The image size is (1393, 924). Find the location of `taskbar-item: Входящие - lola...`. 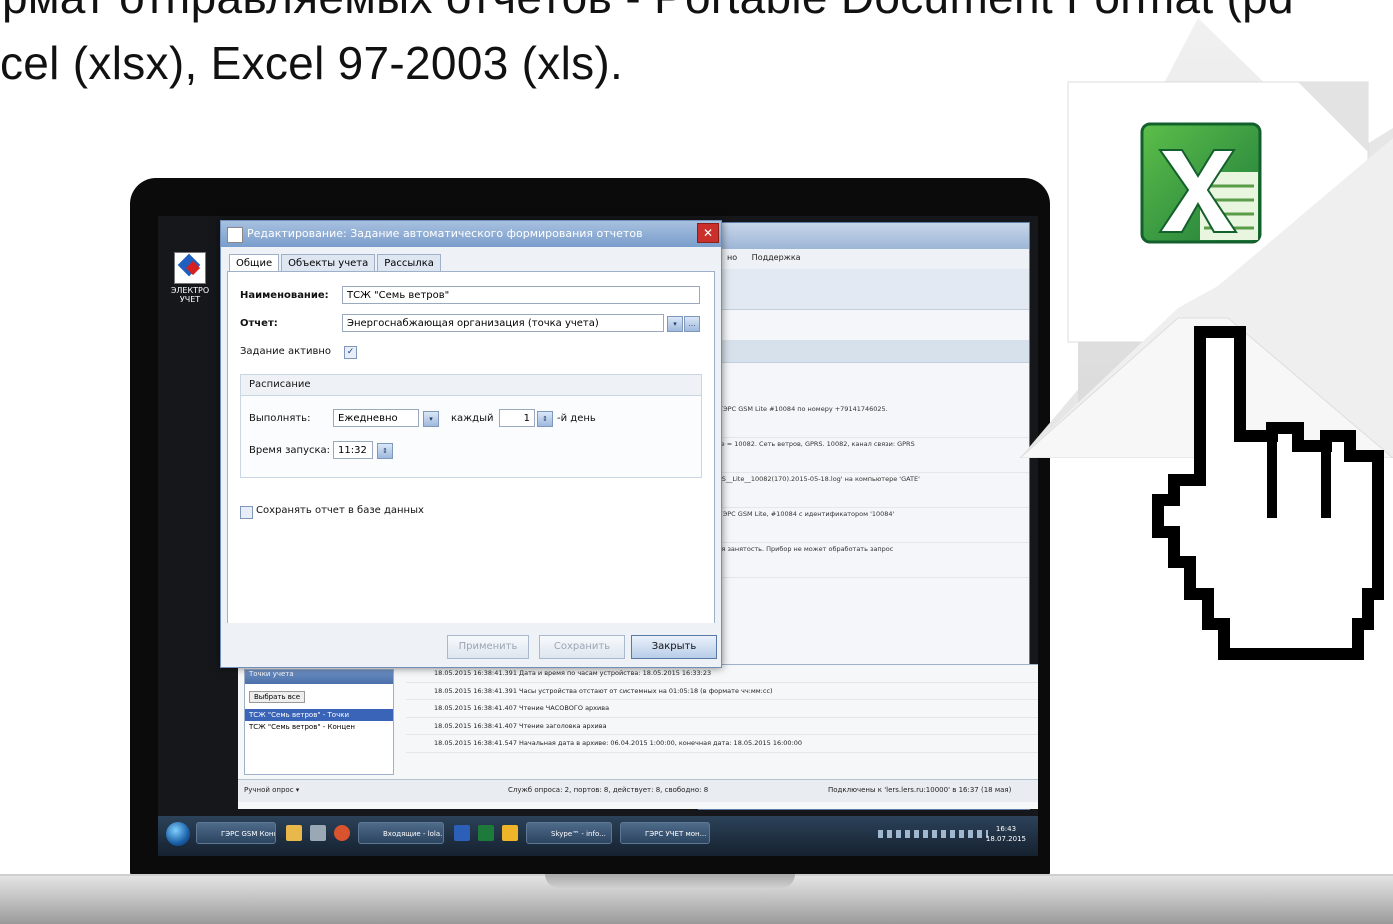

taskbar-item: Входящие - lola... is located at coordinates (401, 833).